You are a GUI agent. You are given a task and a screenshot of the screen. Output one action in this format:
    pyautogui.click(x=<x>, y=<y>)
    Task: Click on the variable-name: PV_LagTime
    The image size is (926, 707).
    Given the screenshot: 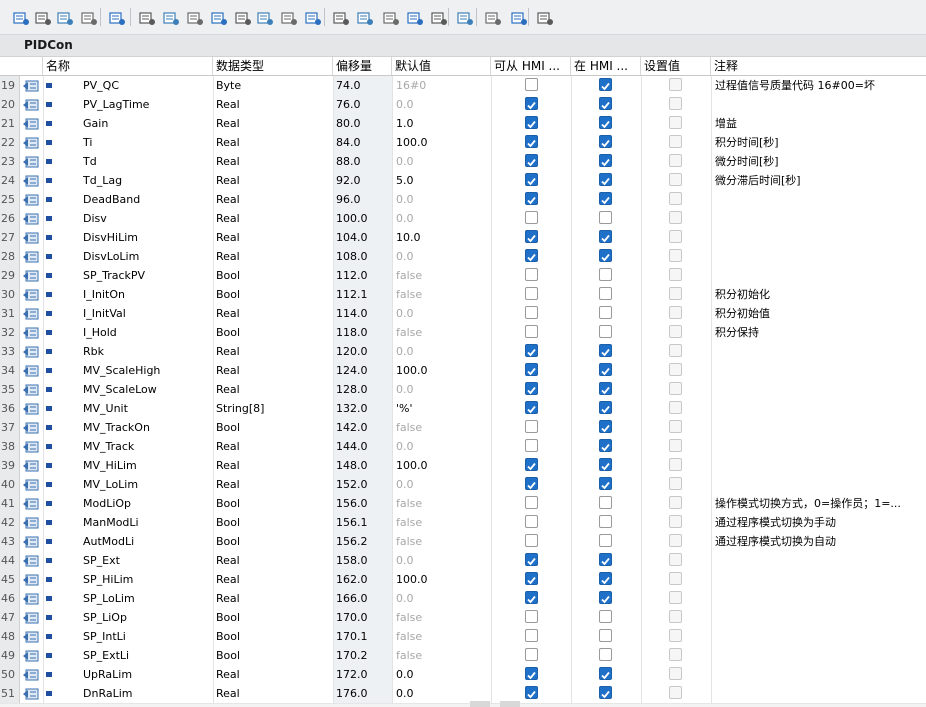 What is the action you would take?
    pyautogui.click(x=147, y=104)
    